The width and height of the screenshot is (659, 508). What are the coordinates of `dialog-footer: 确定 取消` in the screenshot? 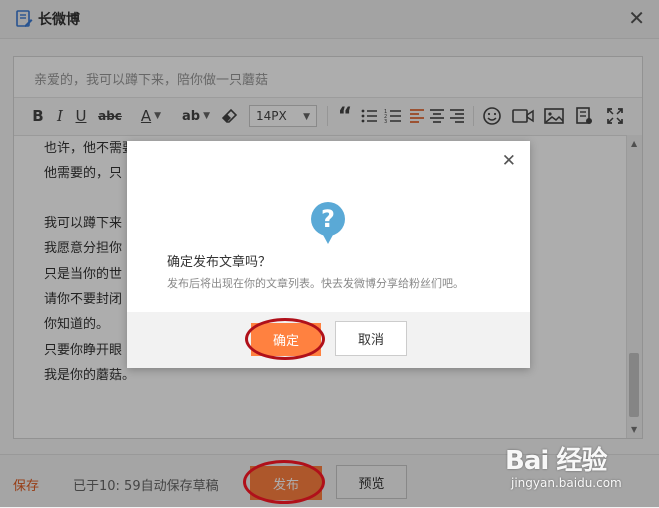 It's located at (328, 340).